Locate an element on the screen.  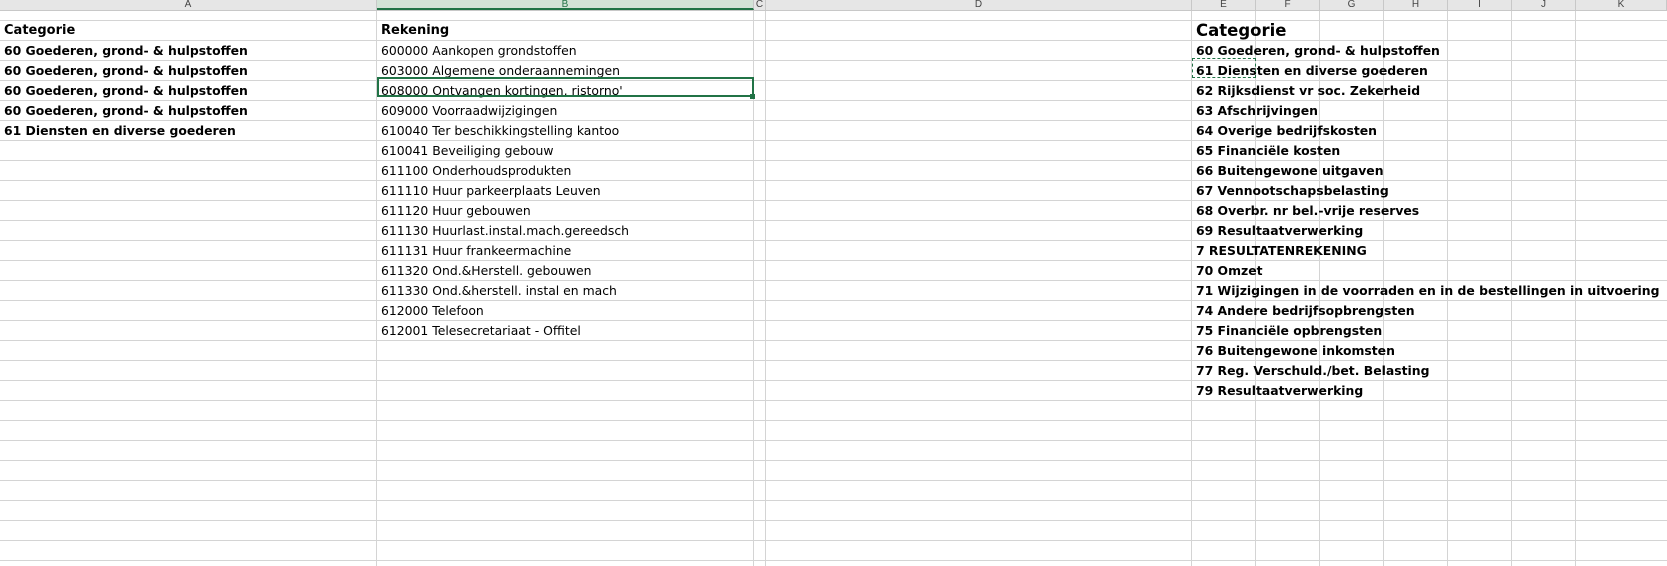
cell-b15: 612000 Telefoon is located at coordinates (432, 310).